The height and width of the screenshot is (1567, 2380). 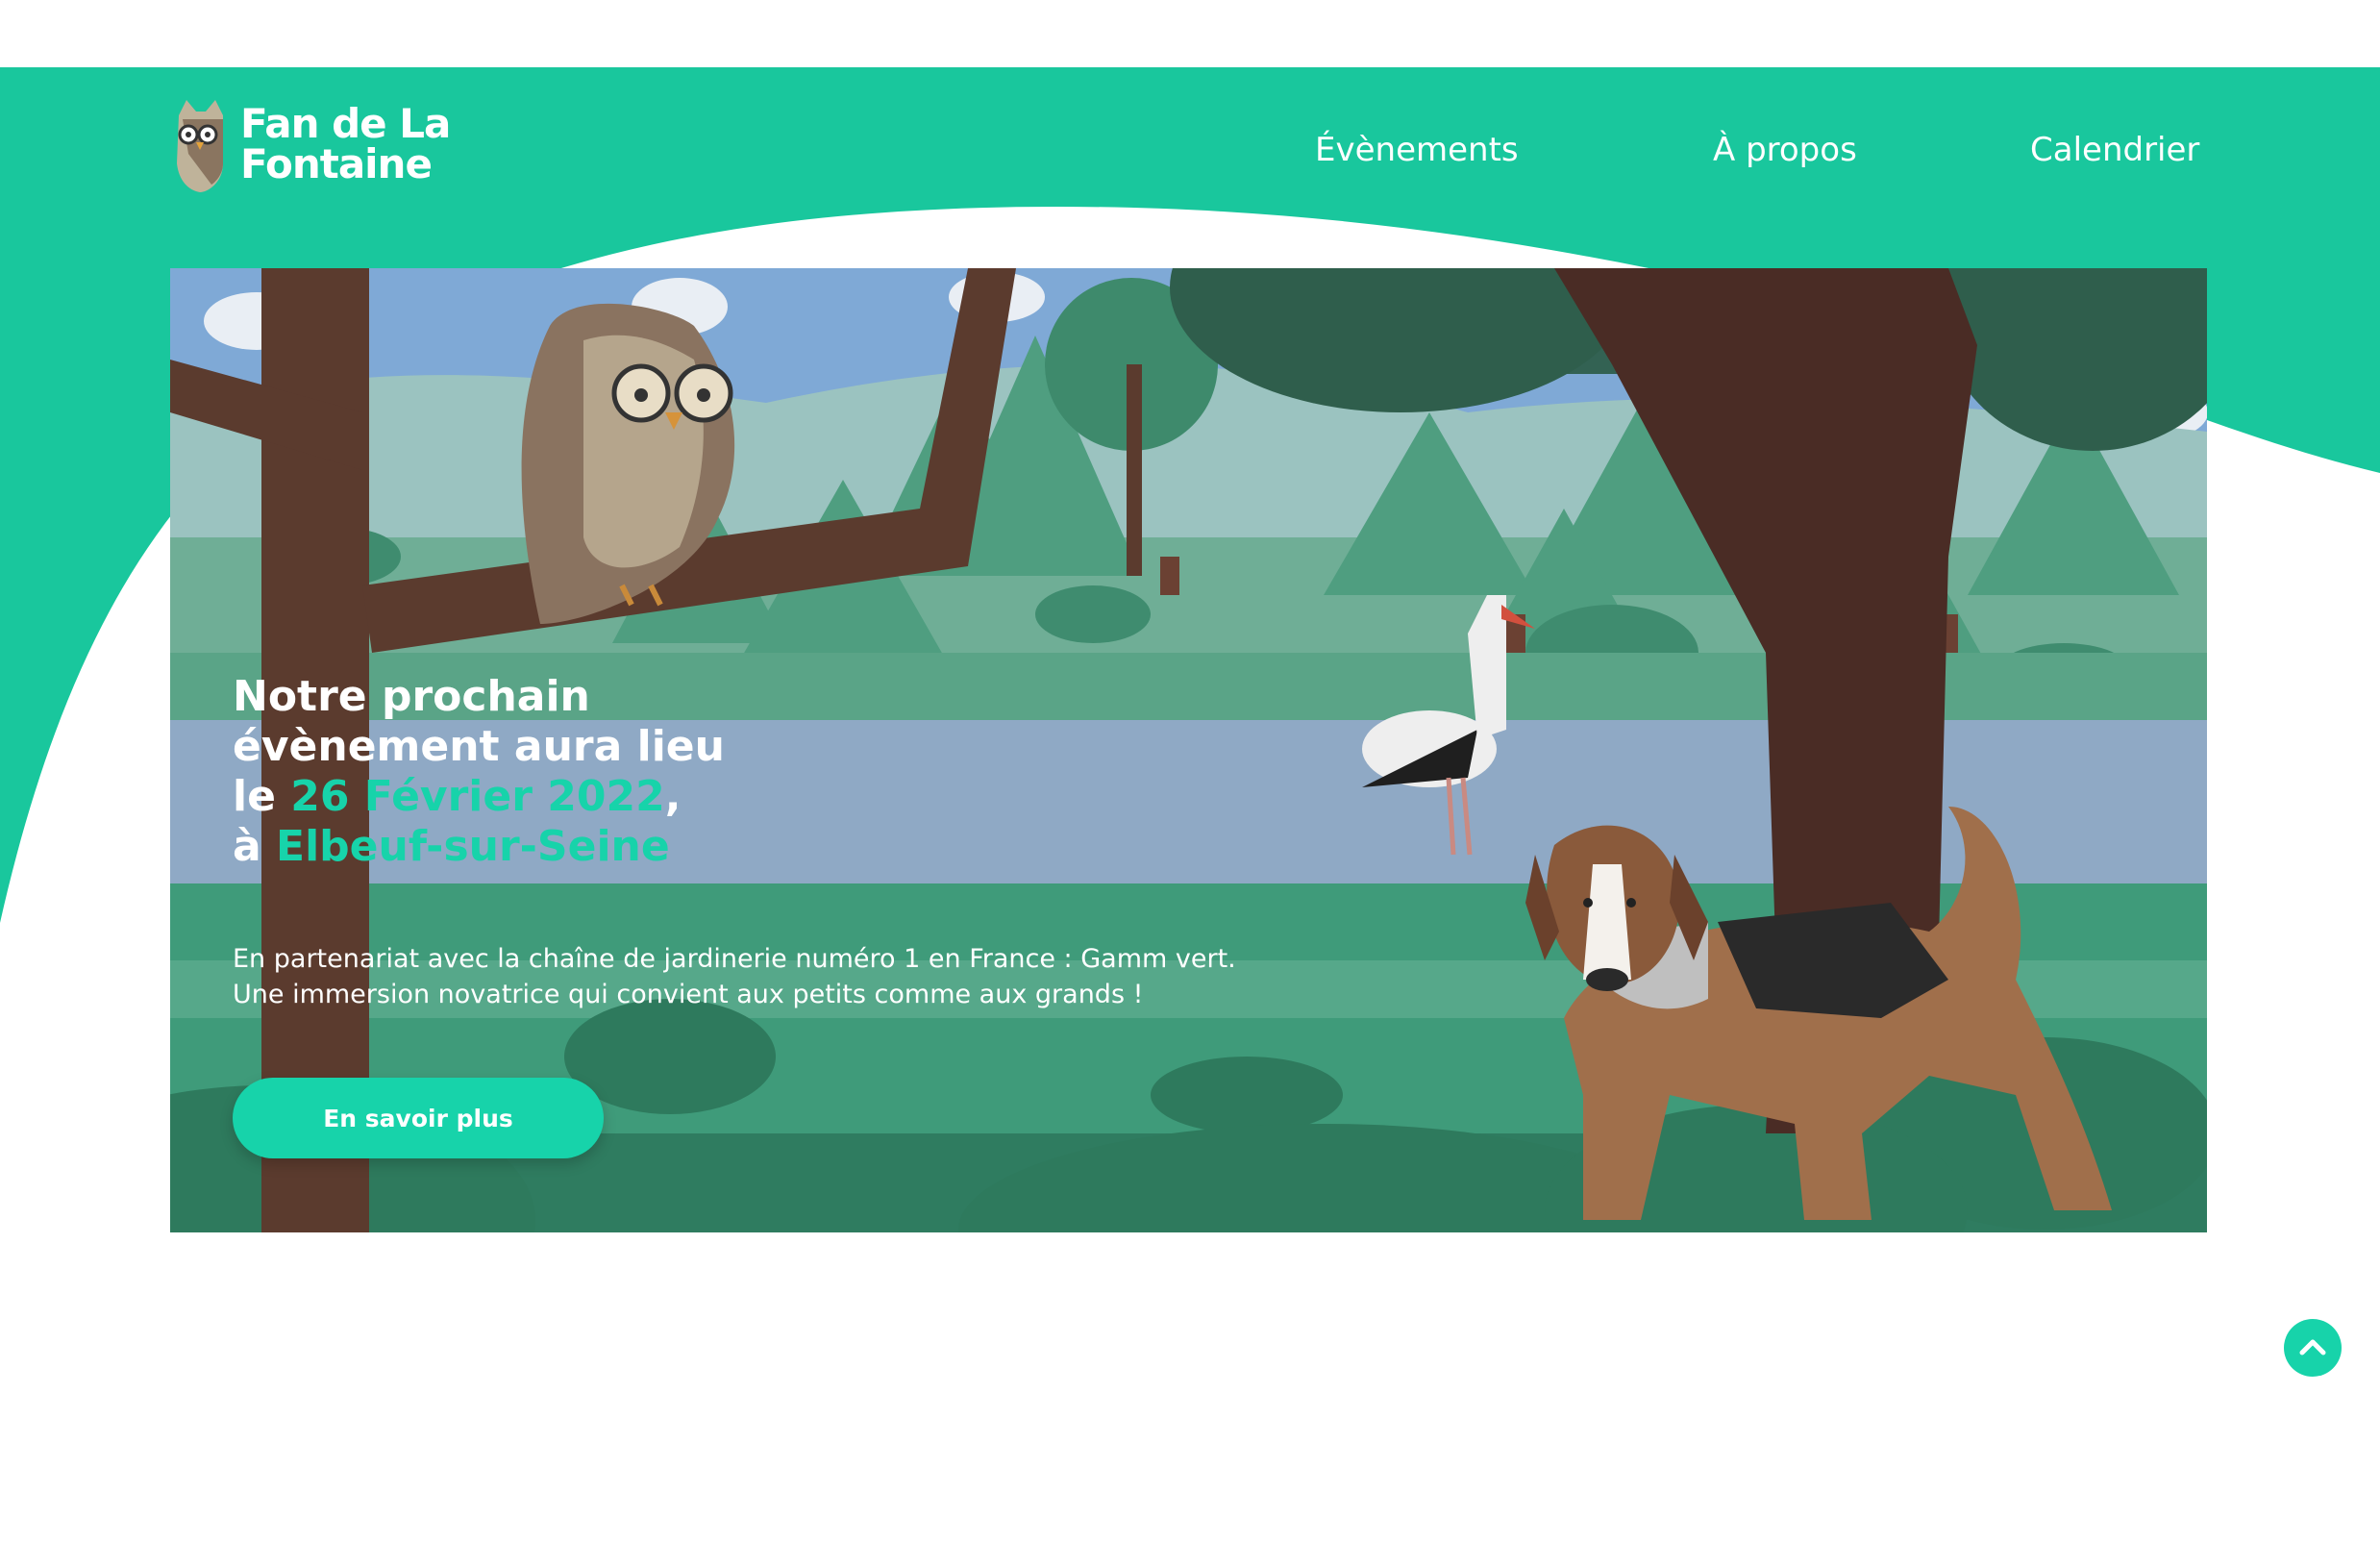 What do you see at coordinates (346, 123) in the screenshot?
I see `logo-line-1: Fan de La` at bounding box center [346, 123].